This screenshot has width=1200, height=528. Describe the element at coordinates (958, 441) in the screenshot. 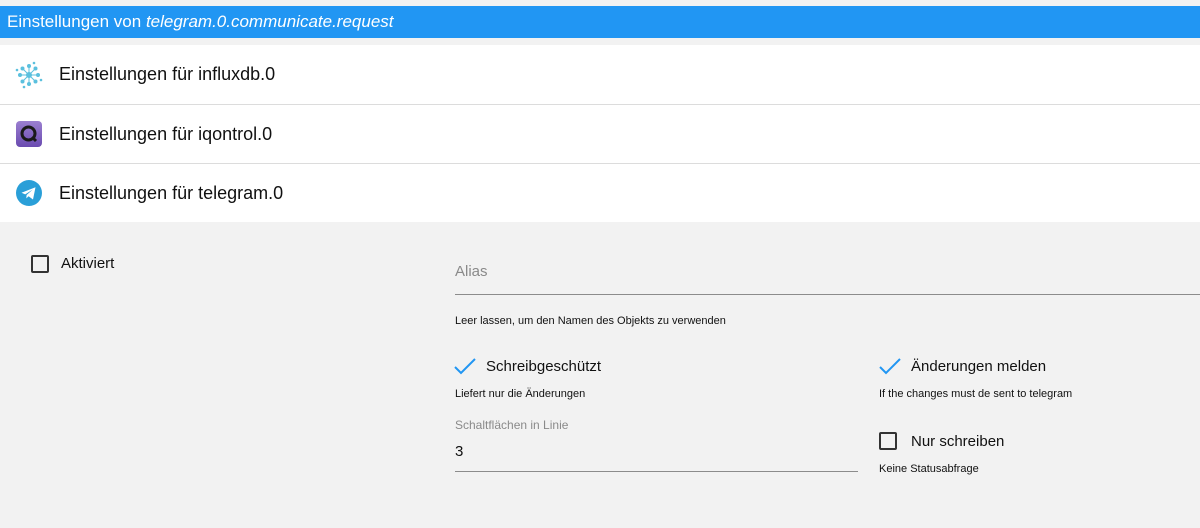

I see `write-only-label: Nur schreiben` at that location.